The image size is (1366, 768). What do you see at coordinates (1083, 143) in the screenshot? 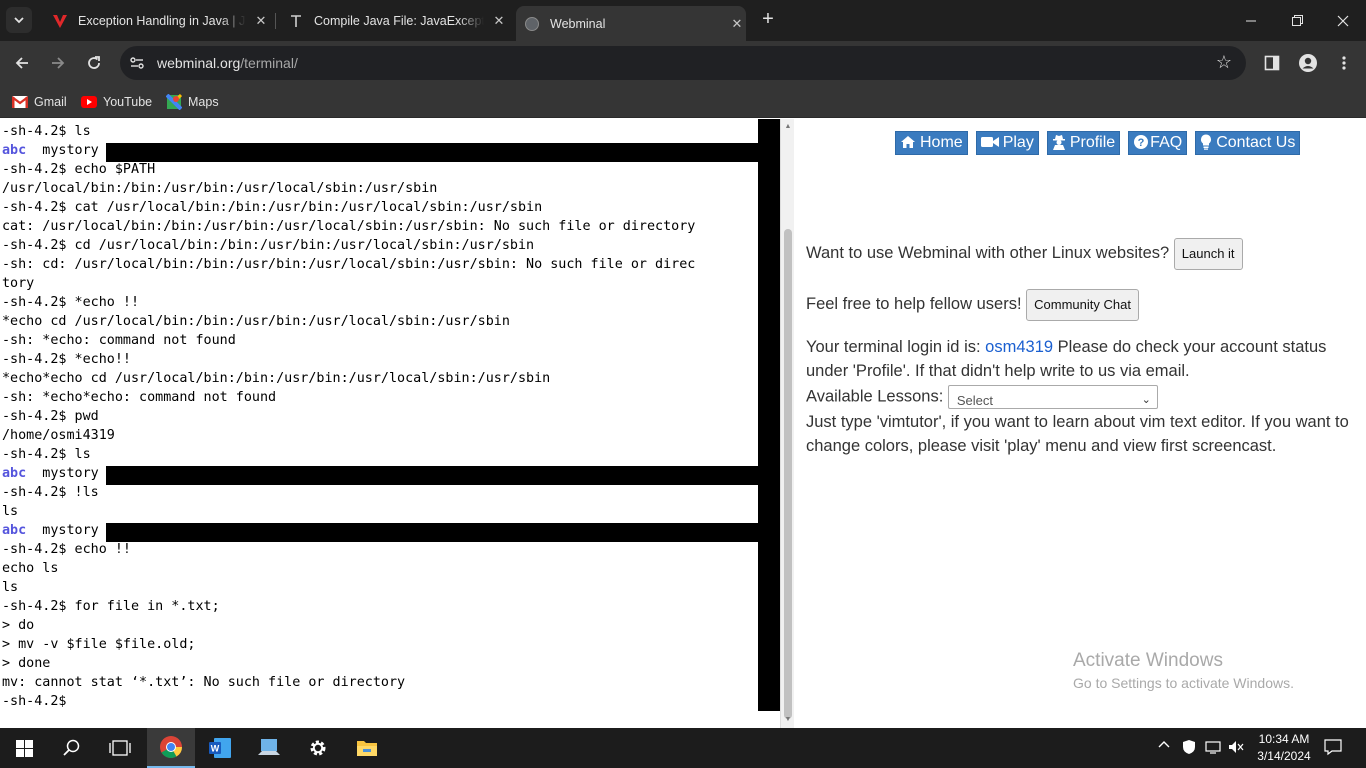
I see `nav-profile-button: Profile` at bounding box center [1083, 143].